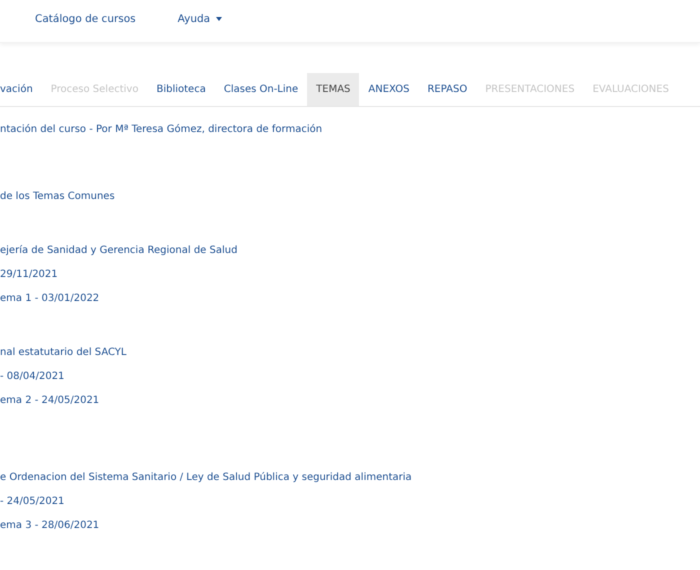 The width and height of the screenshot is (700, 570). Describe the element at coordinates (350, 377) in the screenshot. I see `course-link: - 08/04/2021` at that location.